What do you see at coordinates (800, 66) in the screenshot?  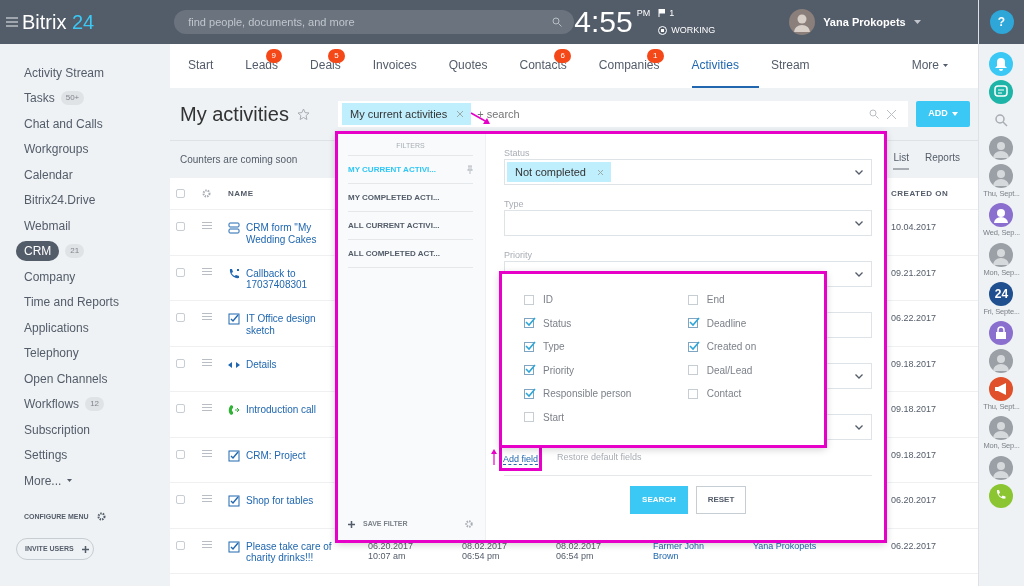 I see `nav-tab: Stream` at bounding box center [800, 66].